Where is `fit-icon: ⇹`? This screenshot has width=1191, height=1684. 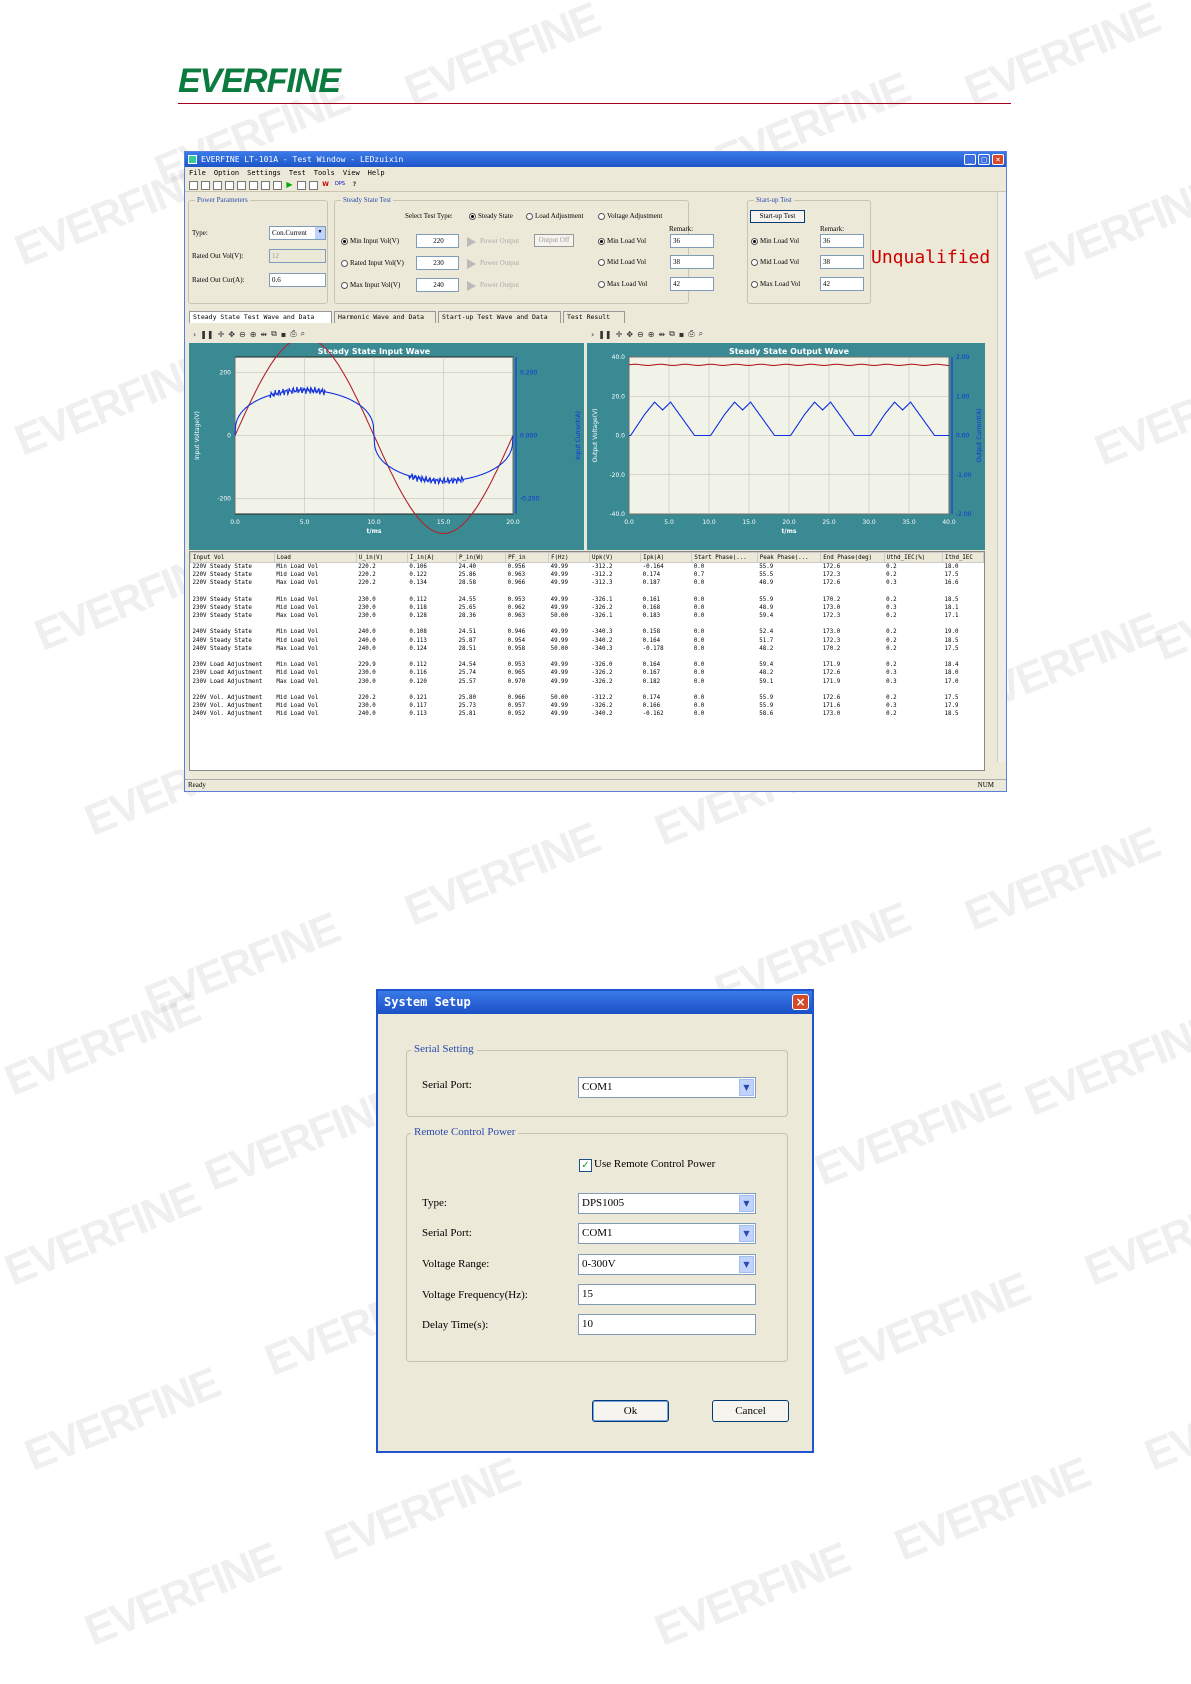
fit-icon: ⇹ is located at coordinates (263, 334).